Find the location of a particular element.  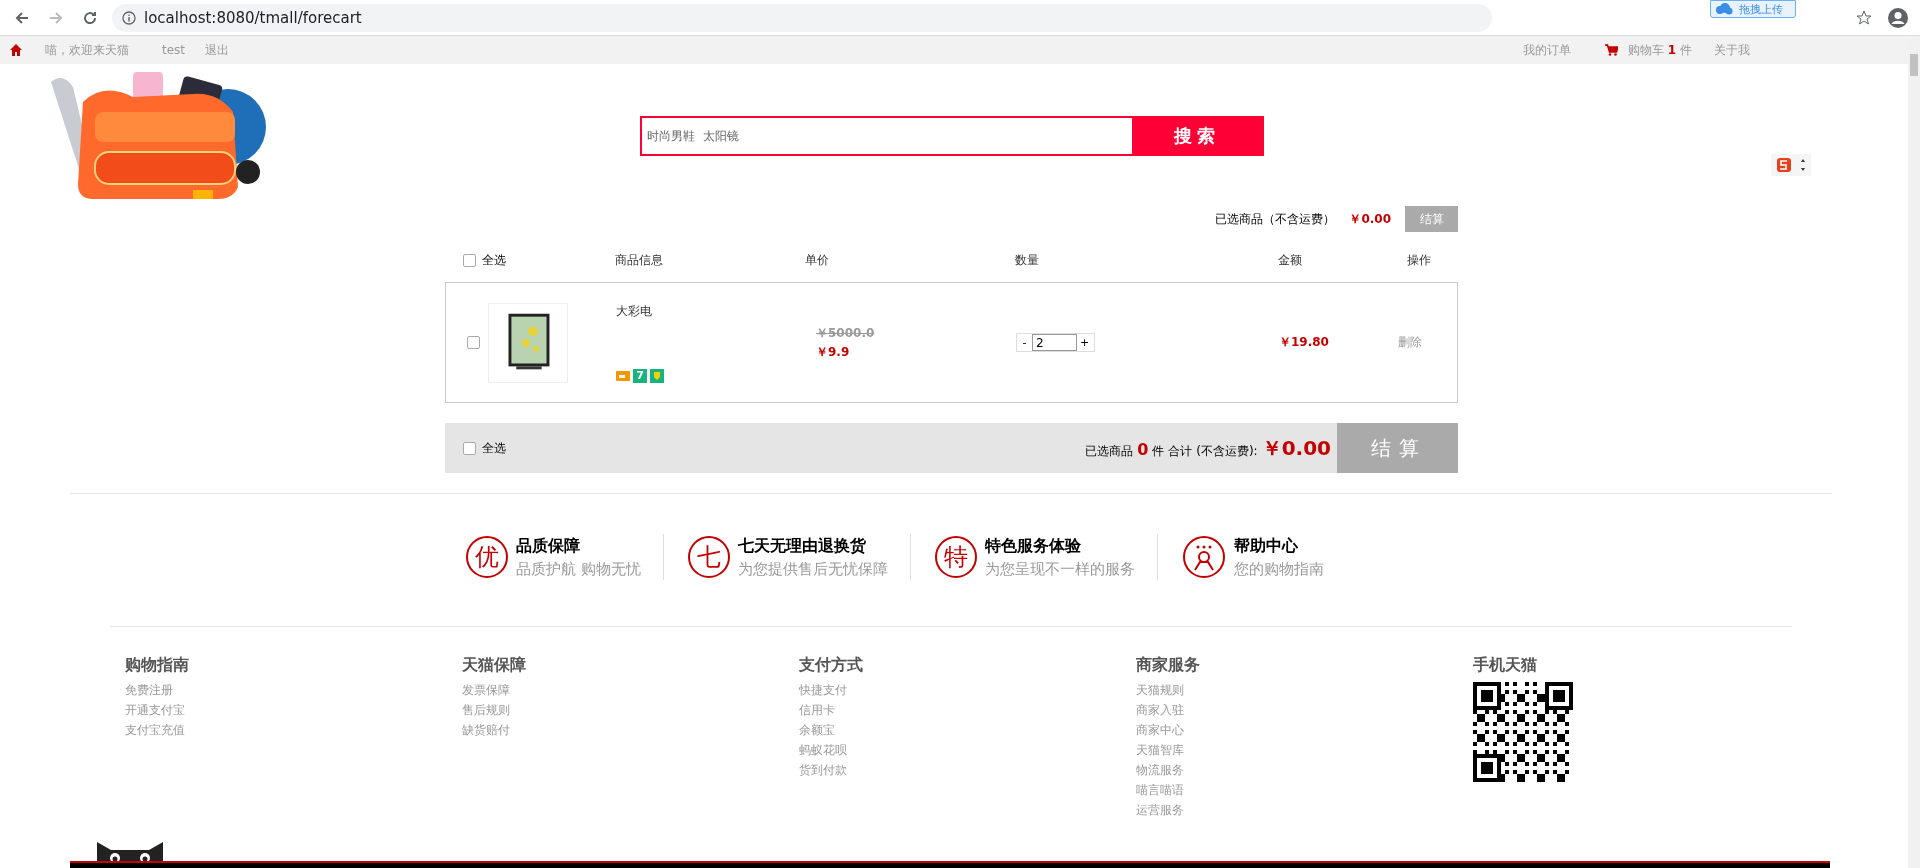

footer-link: 运营服务 is located at coordinates (1304, 810).